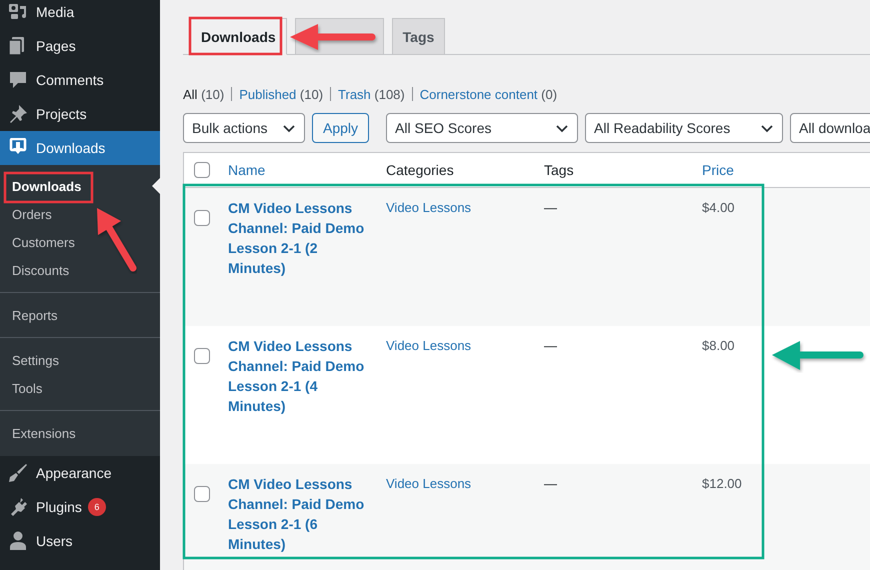 The width and height of the screenshot is (870, 570). Describe the element at coordinates (341, 128) in the screenshot. I see `apply-button: Apply` at that location.